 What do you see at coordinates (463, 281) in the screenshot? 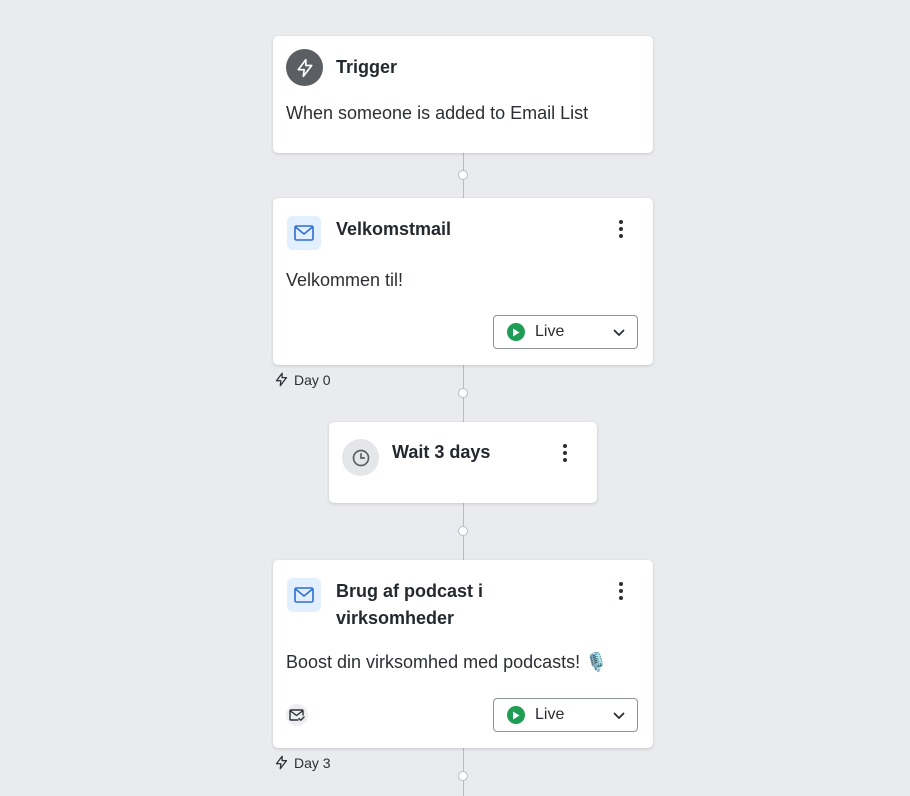
I see `email-step-card: Velkomstmail Velkommen til! Live` at bounding box center [463, 281].